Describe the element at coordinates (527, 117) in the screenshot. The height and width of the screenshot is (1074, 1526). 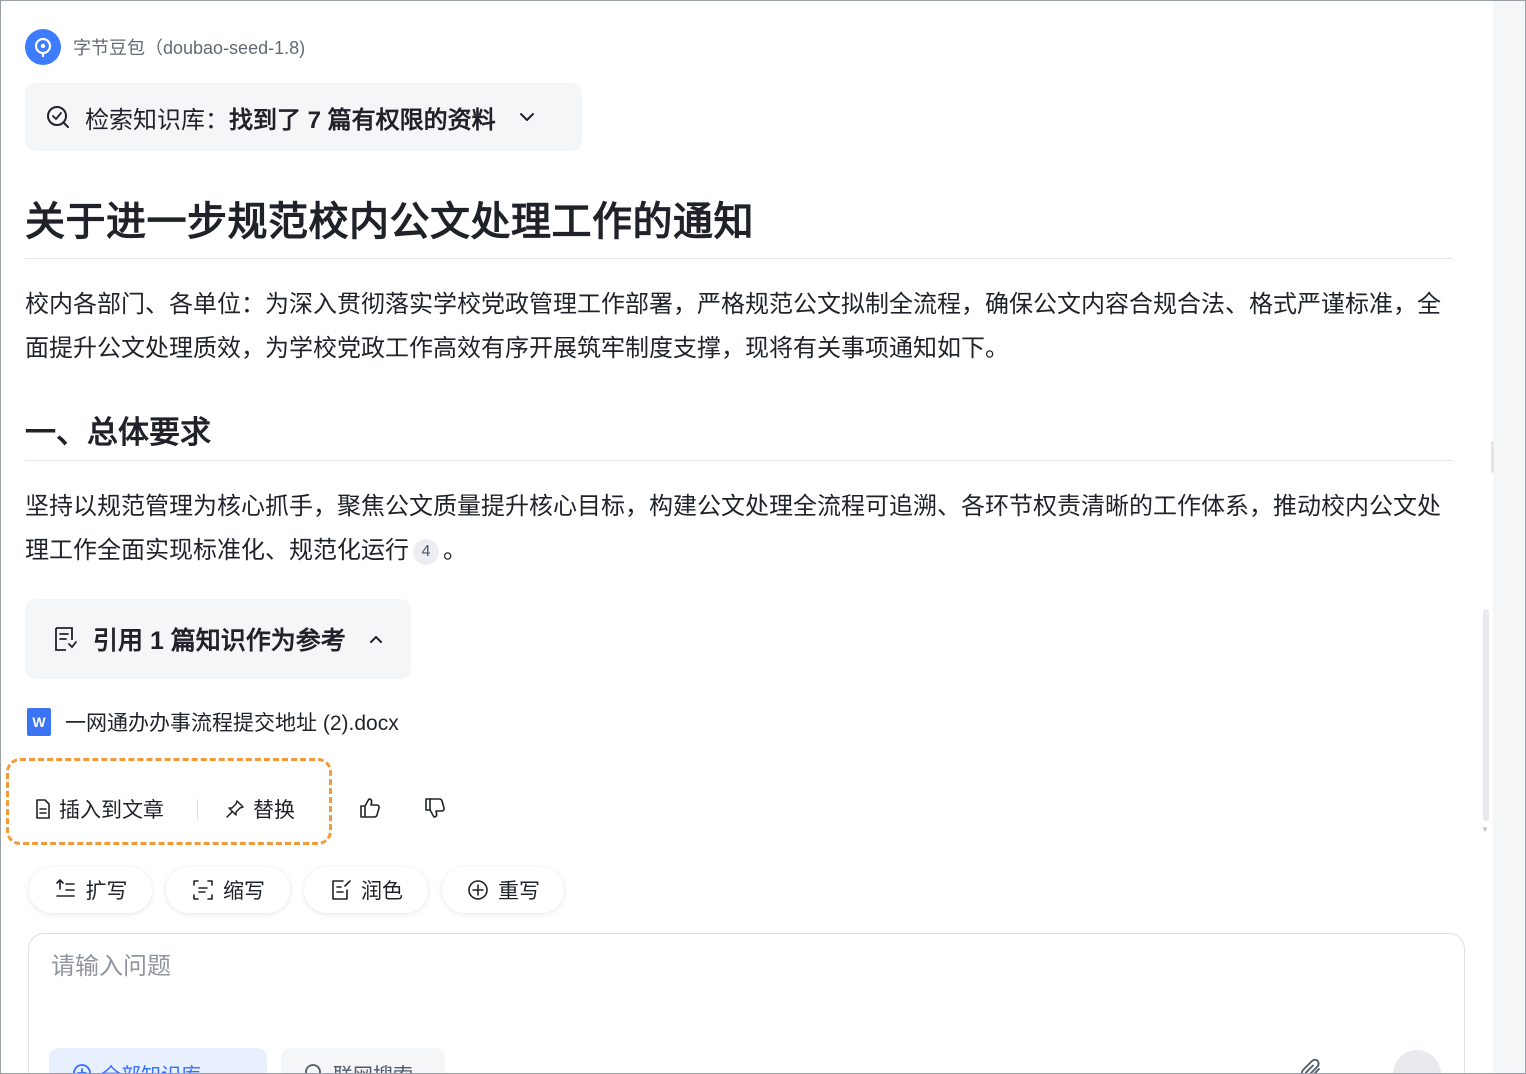
I see `chevron-down-icon` at that location.